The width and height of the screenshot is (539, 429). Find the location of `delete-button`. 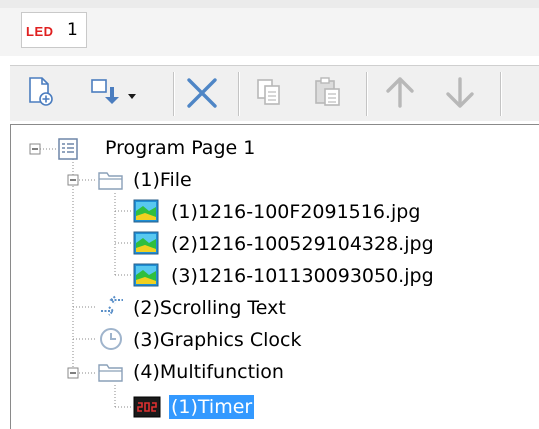

delete-button is located at coordinates (203, 92).